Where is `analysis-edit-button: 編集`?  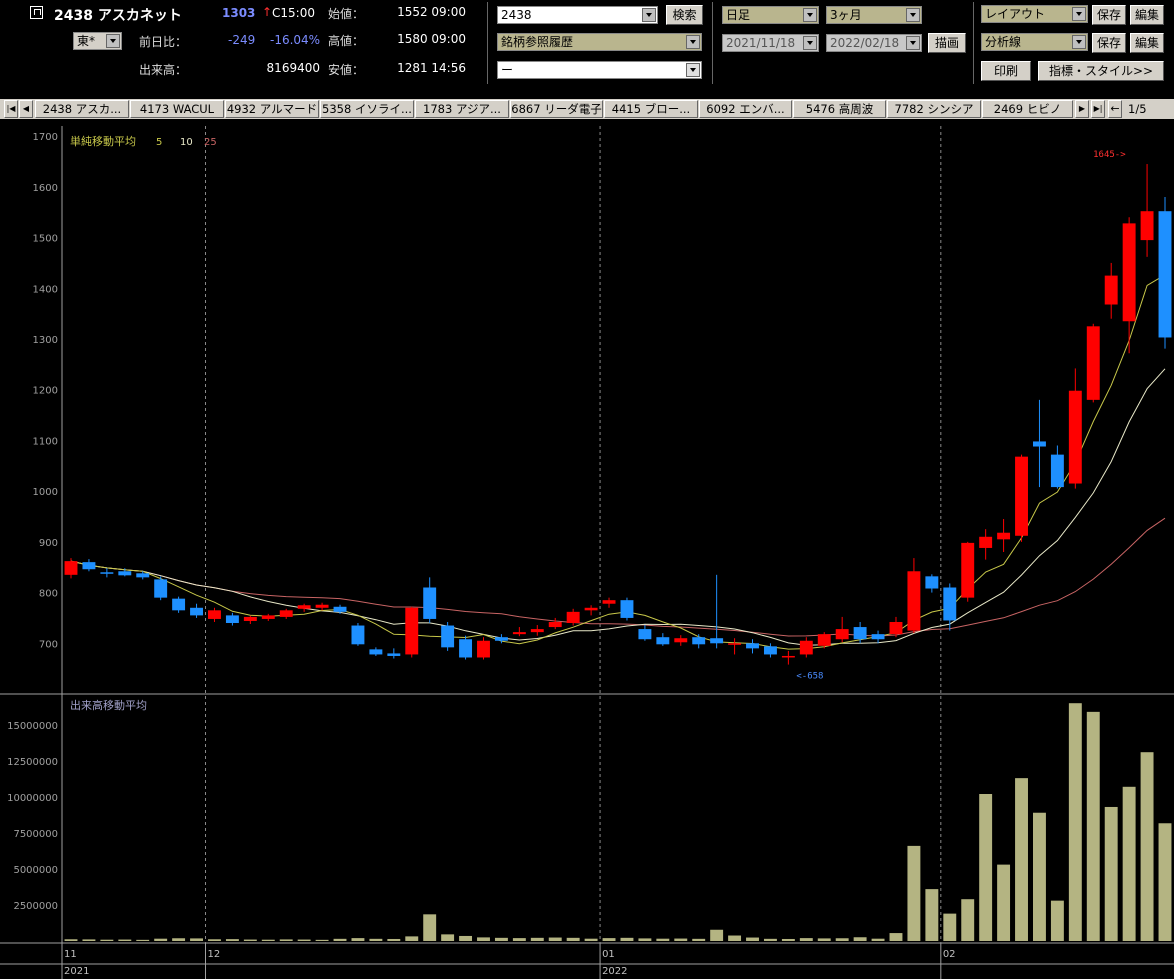 analysis-edit-button: 編集 is located at coordinates (1147, 43).